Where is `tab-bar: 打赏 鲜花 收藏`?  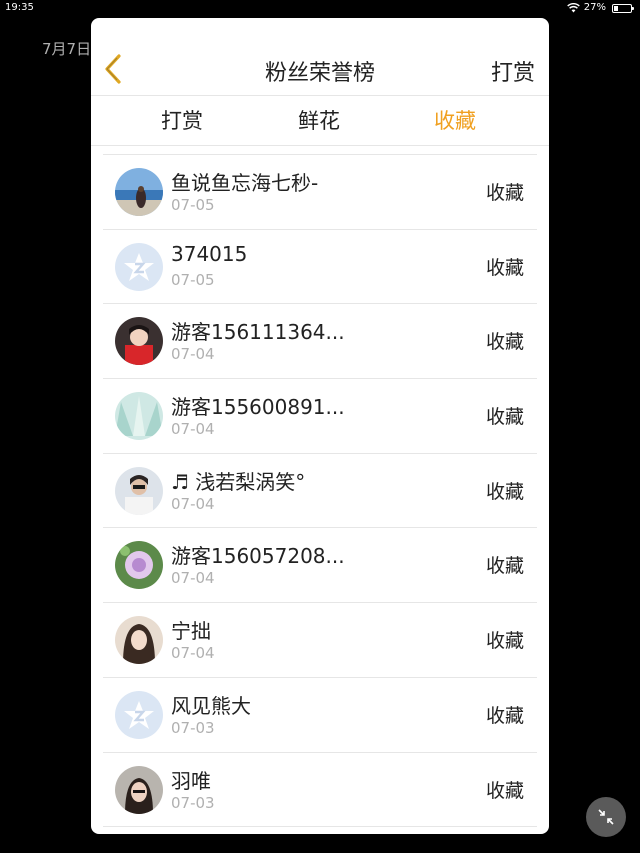 tab-bar: 打赏 鲜花 收藏 is located at coordinates (320, 121).